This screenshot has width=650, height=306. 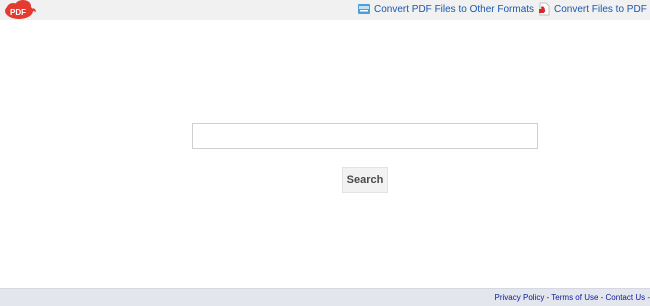 I want to click on document-convert-icon, so click(x=364, y=9).